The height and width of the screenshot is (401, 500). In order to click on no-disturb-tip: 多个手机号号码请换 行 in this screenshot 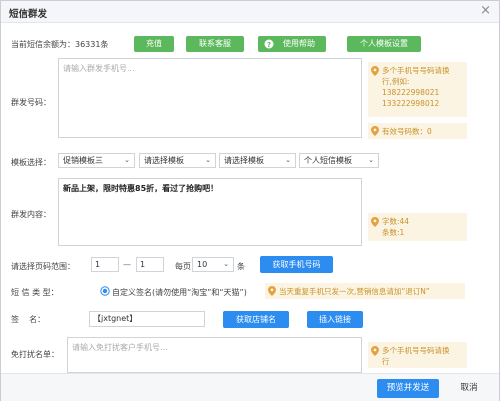, I will do `click(417, 355)`.